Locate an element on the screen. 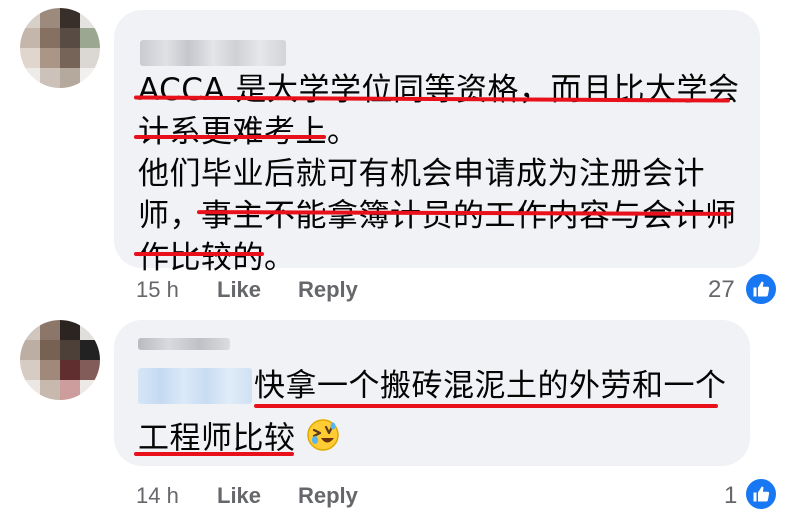 The height and width of the screenshot is (511, 800). comment-text-line: 他们毕业后就可有机会申请成为注册会计 is located at coordinates (421, 174).